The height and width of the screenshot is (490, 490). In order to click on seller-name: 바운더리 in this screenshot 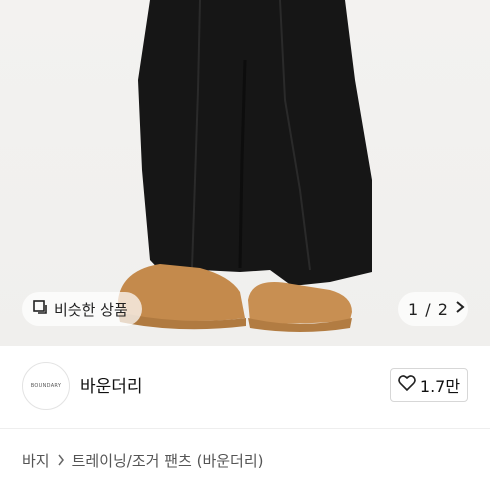, I will do `click(111, 384)`.